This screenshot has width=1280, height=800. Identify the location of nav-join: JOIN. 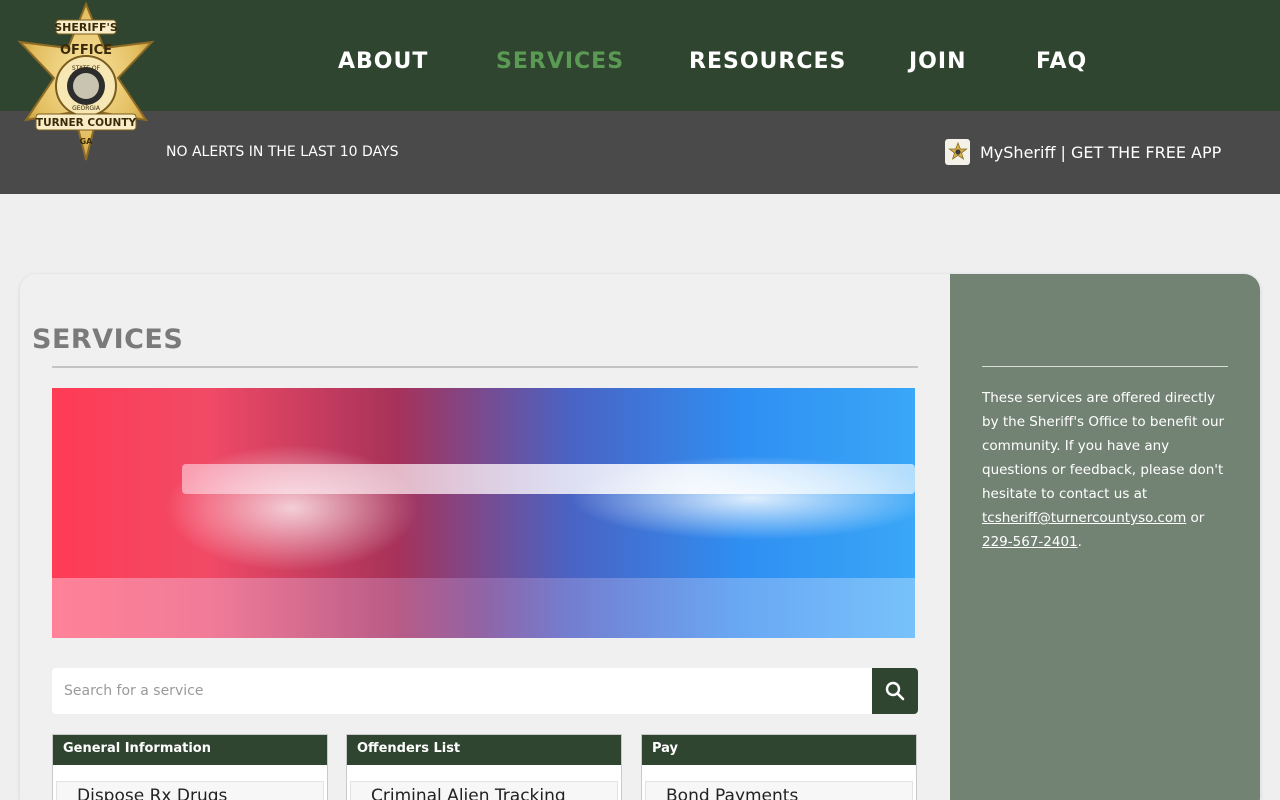
(938, 61).